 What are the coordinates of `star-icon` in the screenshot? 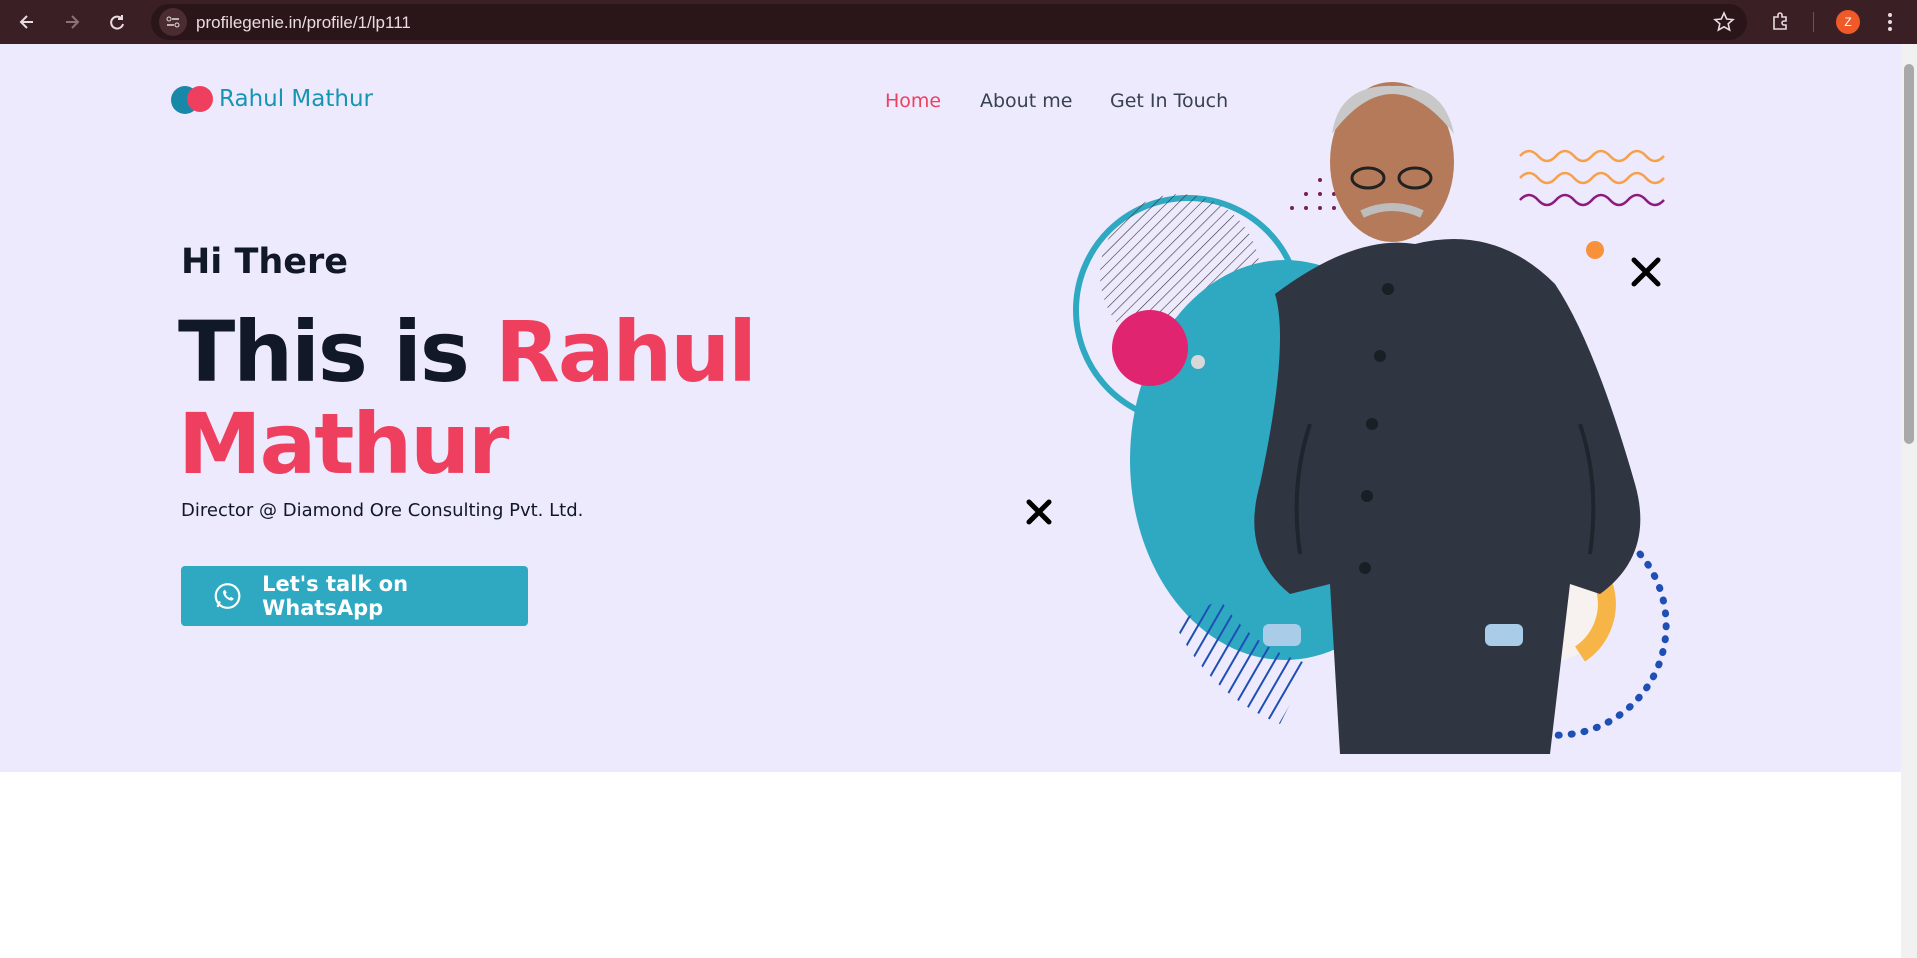 It's located at (1724, 24).